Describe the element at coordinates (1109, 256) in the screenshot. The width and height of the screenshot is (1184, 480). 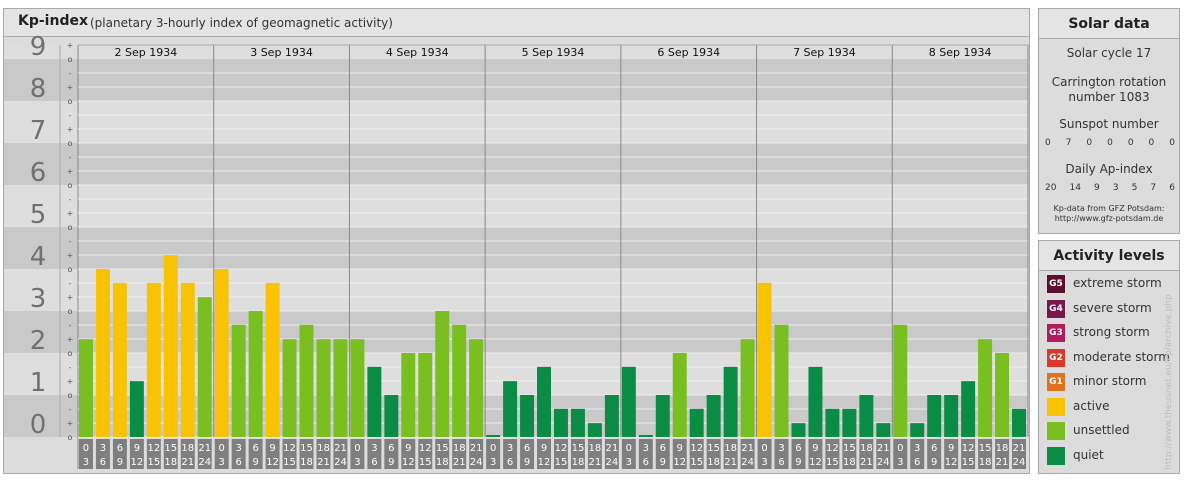
I see `activity-levels-heading: Activity levels` at that location.